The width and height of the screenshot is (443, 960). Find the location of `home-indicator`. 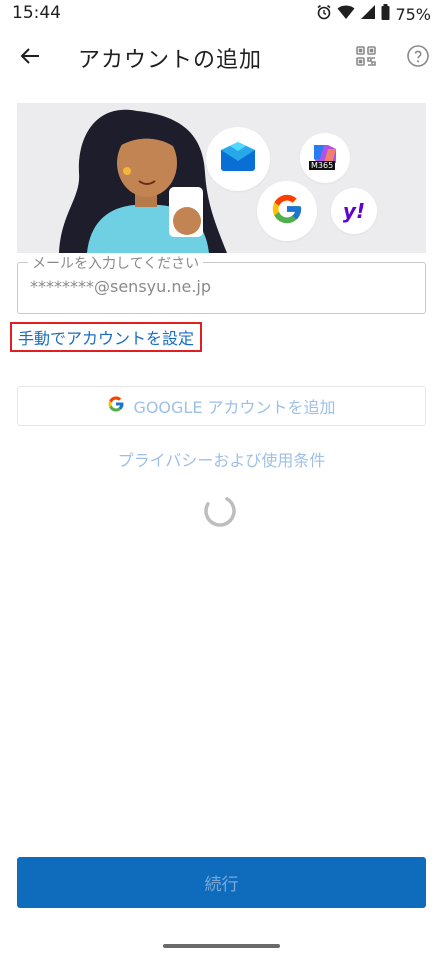

home-indicator is located at coordinates (221, 946).